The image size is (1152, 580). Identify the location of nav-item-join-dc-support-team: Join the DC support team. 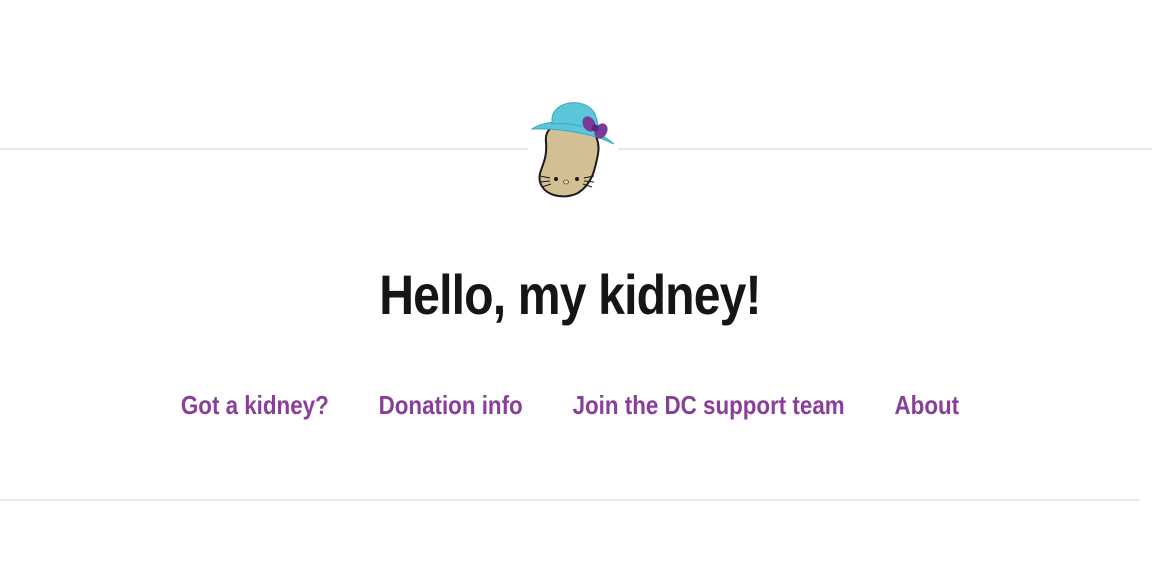
(709, 405).